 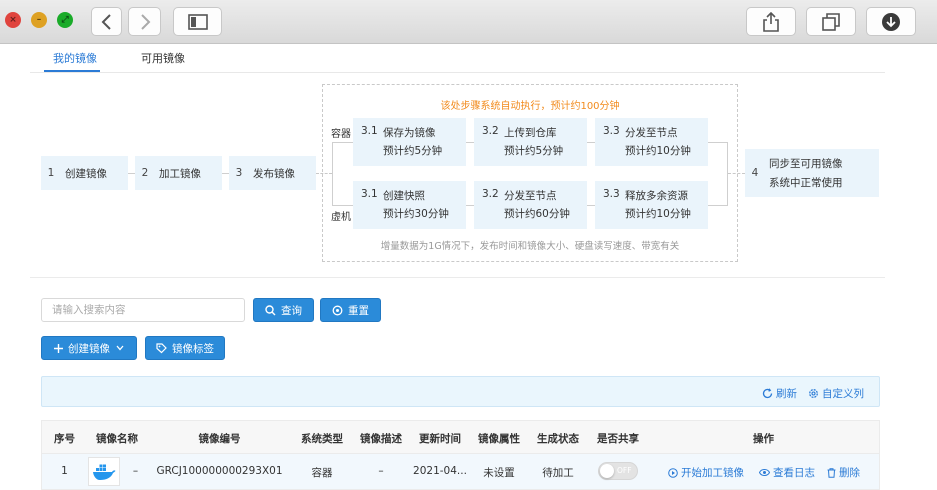 I want to click on custom-columns-button: 自定义列, so click(x=836, y=393).